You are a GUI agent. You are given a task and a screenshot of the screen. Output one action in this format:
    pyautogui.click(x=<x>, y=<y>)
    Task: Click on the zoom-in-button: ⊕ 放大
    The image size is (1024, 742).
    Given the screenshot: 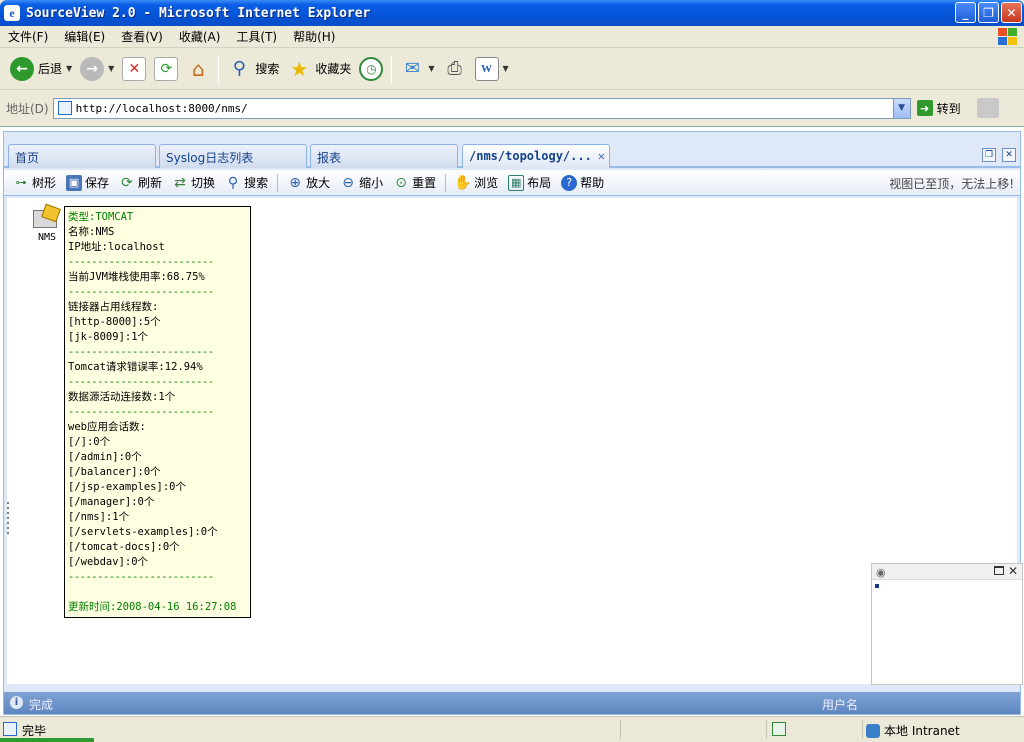 What is the action you would take?
    pyautogui.click(x=308, y=183)
    